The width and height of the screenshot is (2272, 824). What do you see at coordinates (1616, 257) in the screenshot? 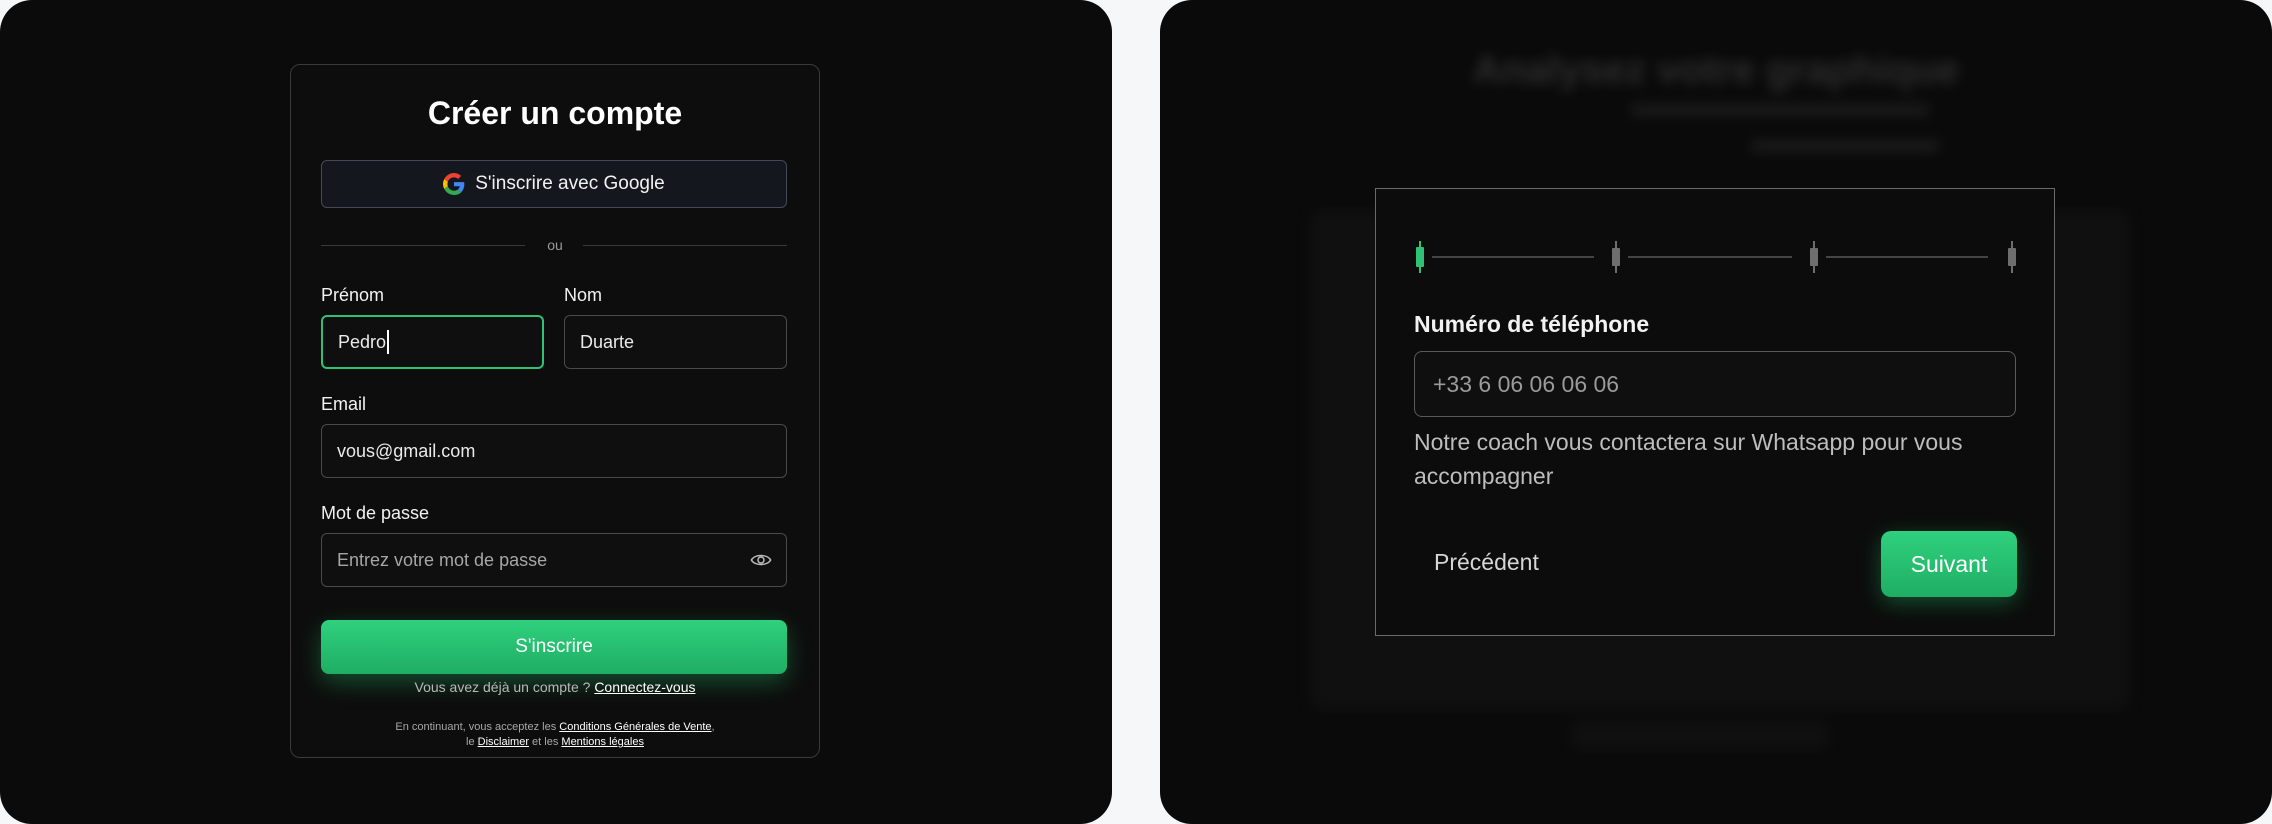
I see `step-2-candle-icon` at bounding box center [1616, 257].